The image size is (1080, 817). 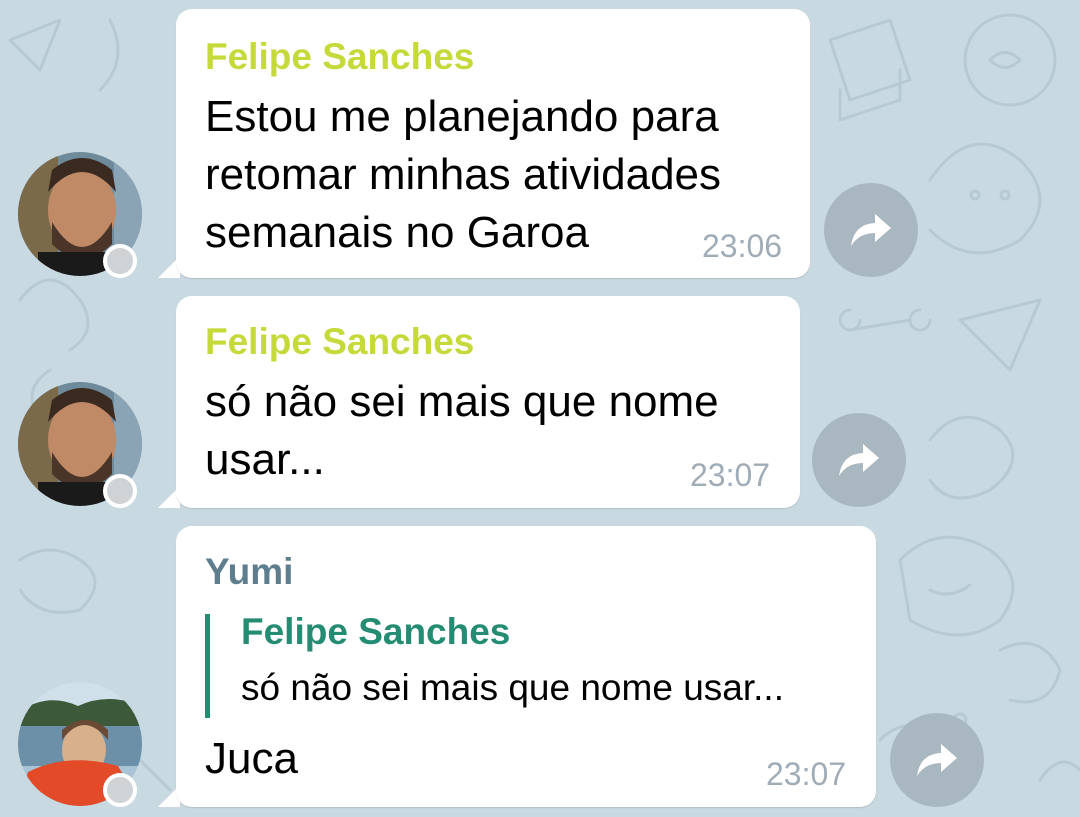 I want to click on message-line: retomar minhas atividades, so click(x=463, y=174).